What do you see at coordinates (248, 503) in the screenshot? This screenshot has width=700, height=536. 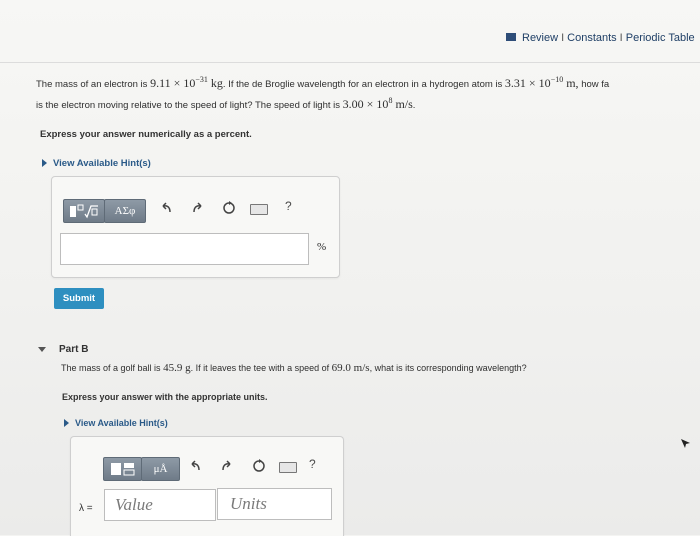 I see `units-placeholder: Units` at bounding box center [248, 503].